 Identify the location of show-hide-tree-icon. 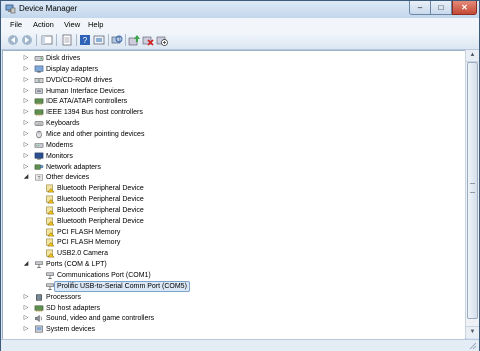
(47, 40).